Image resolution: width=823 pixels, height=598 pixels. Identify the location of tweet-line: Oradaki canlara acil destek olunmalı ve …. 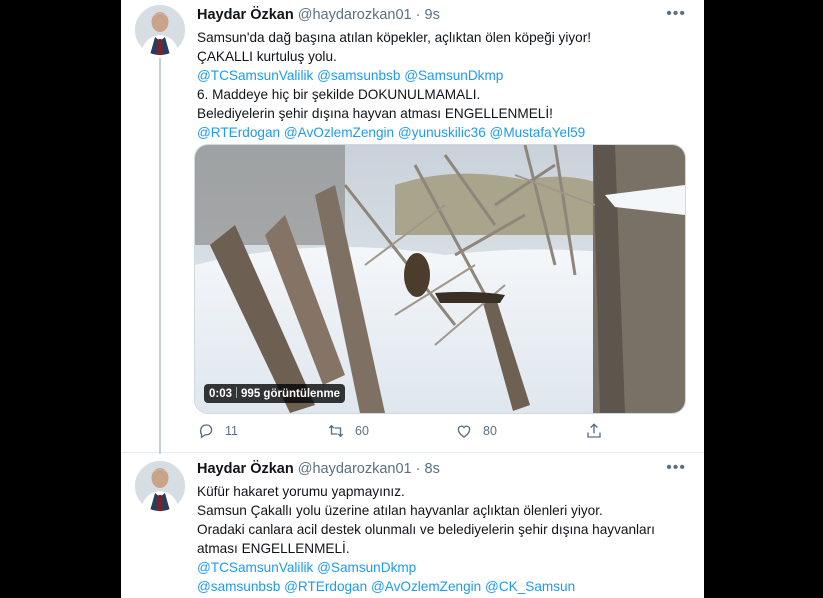
(426, 529).